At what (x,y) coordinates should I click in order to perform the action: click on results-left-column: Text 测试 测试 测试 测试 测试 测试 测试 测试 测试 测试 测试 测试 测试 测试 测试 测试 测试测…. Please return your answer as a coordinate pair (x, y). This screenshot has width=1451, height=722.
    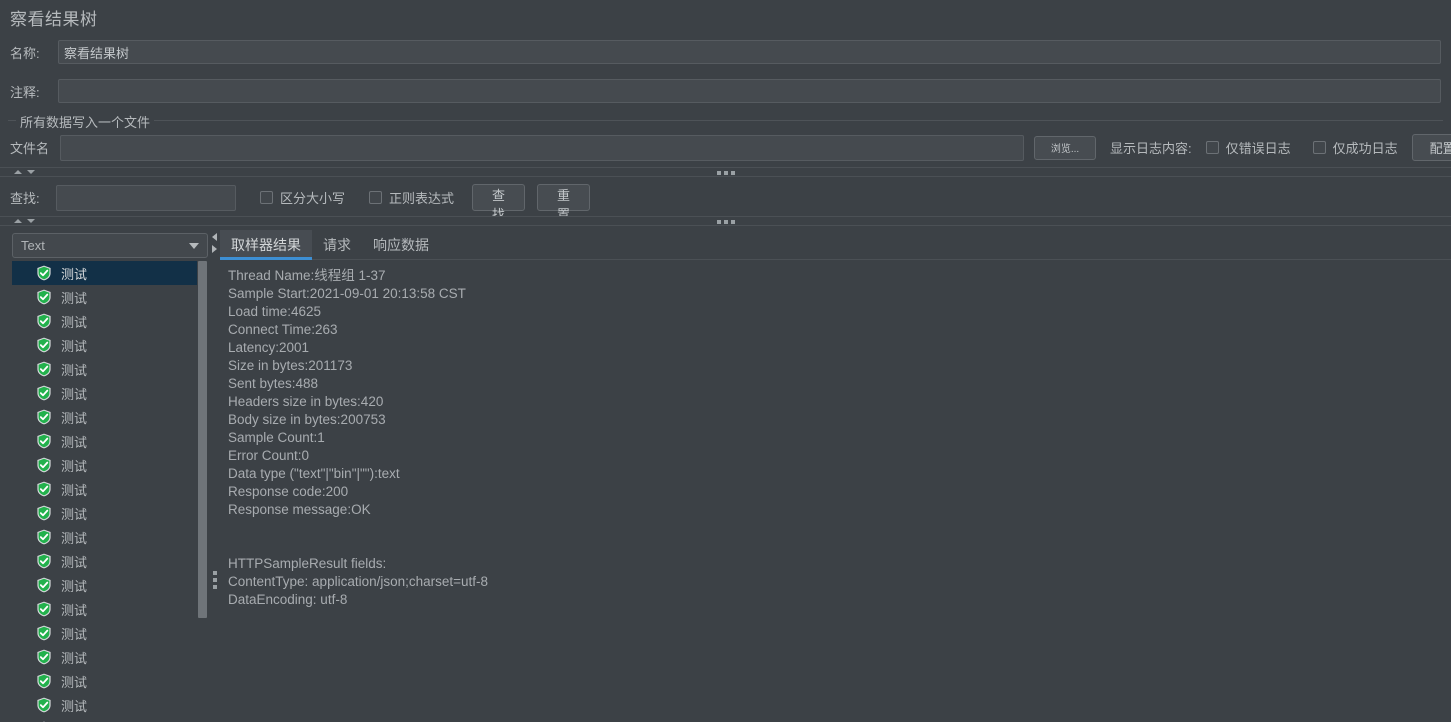
    Looking at the image, I should click on (105, 476).